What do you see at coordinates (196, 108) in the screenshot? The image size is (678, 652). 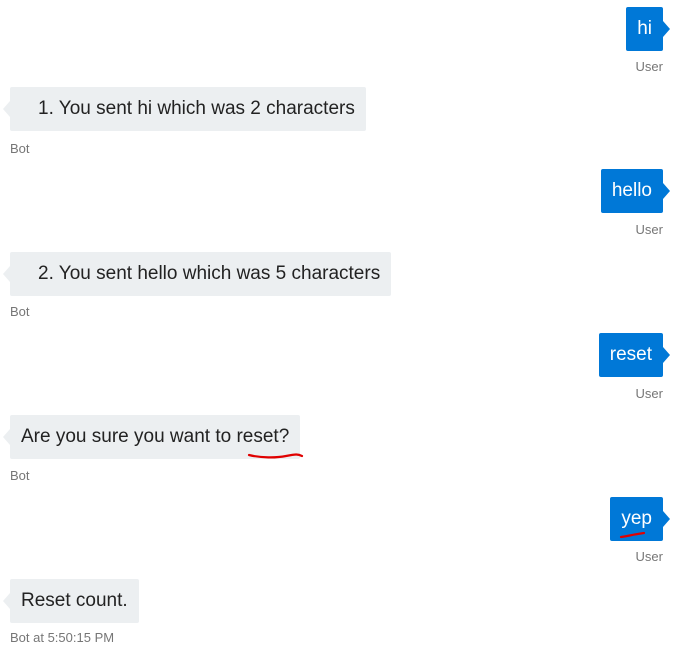 I see `message-text: 1. You sent hi which was 2 characters` at bounding box center [196, 108].